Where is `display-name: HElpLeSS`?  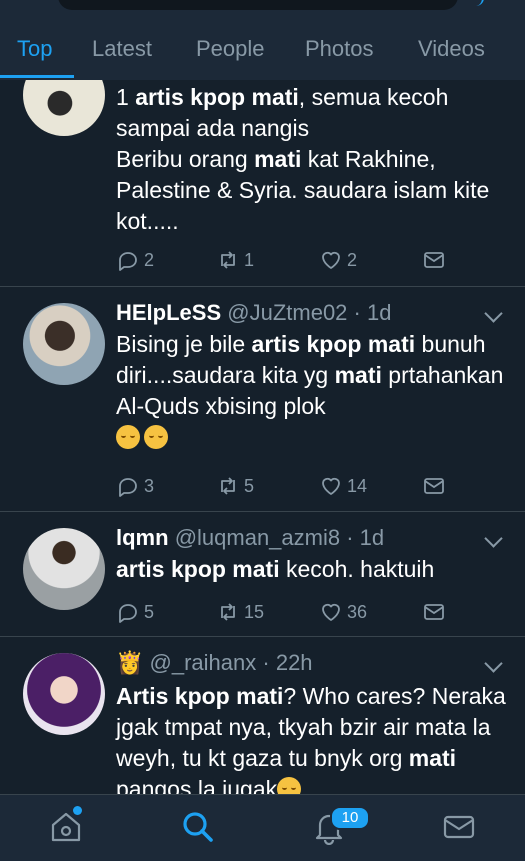
display-name: HElpLeSS is located at coordinates (168, 312).